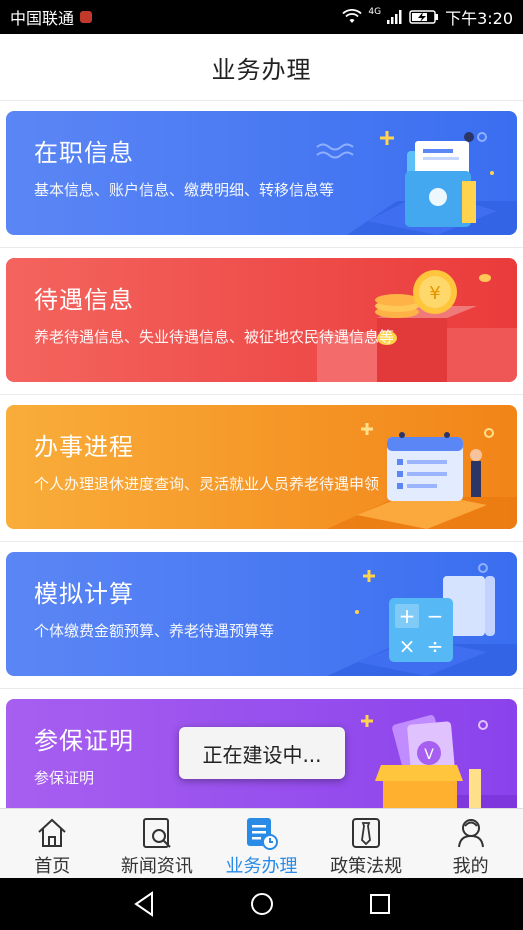 The width and height of the screenshot is (523, 930). What do you see at coordinates (84, 447) in the screenshot?
I see `card-title: 办事进程` at bounding box center [84, 447].